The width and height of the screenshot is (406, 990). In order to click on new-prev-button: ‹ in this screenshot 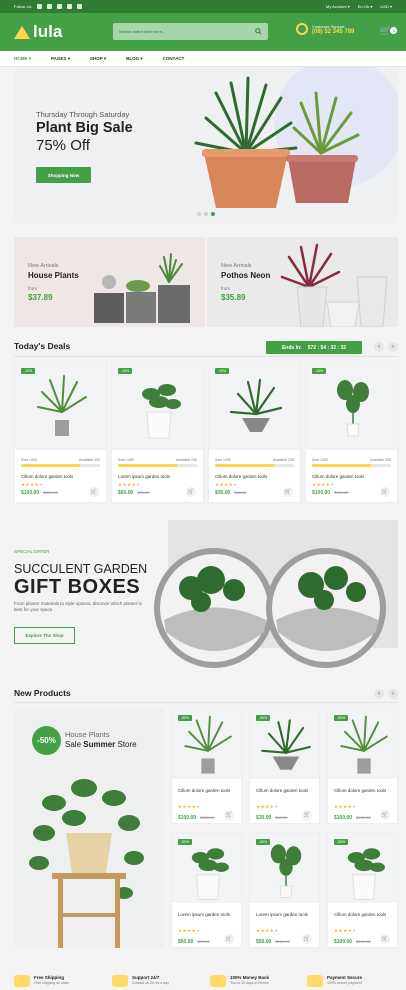, I will do `click(379, 694)`.